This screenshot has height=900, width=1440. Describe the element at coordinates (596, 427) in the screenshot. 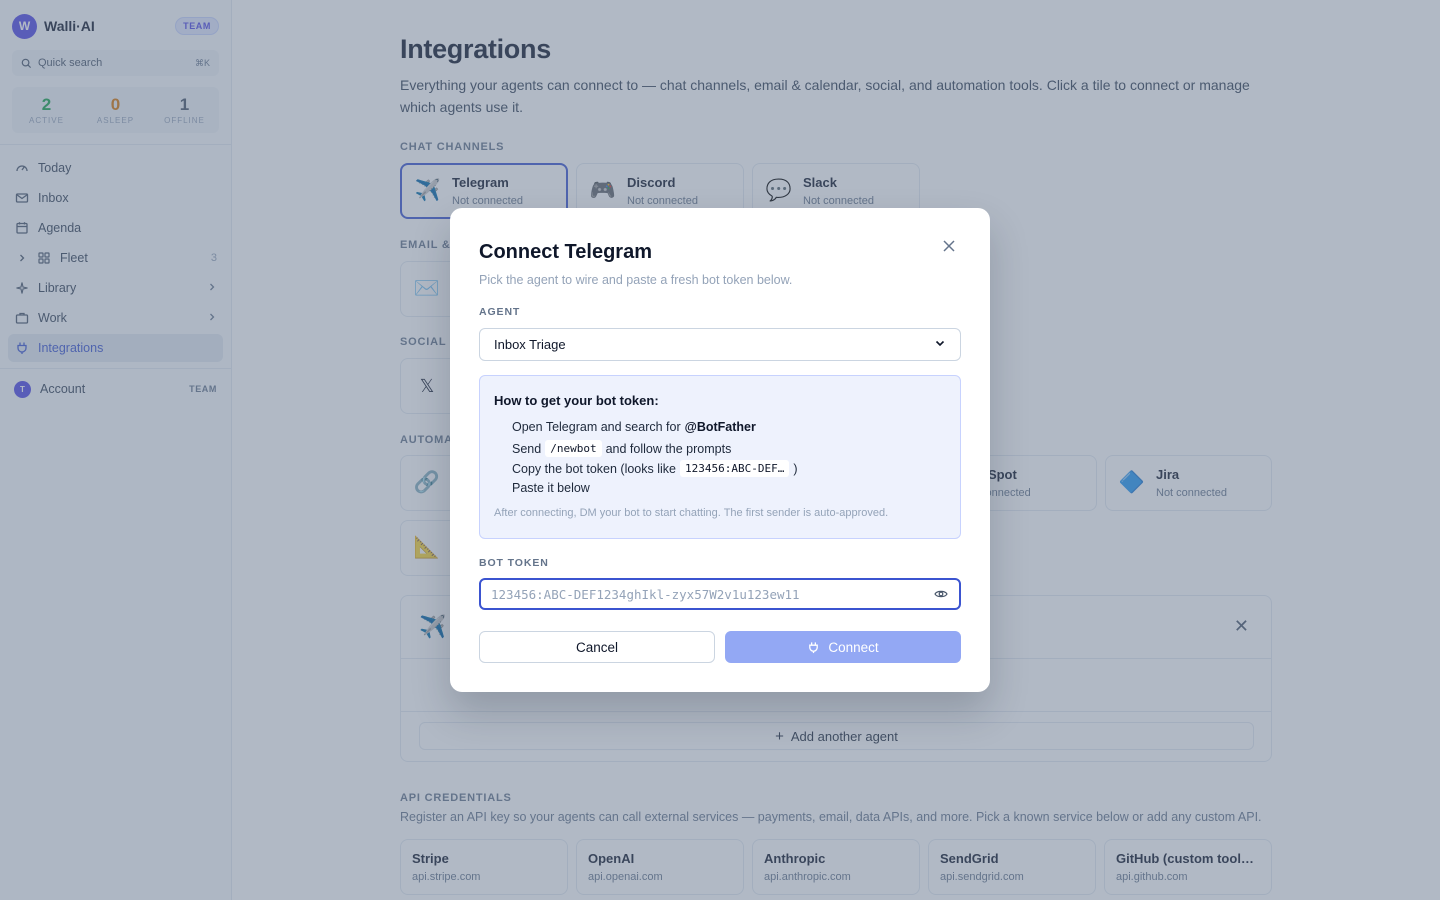

I see `step-text: Open Telegram and search for` at that location.